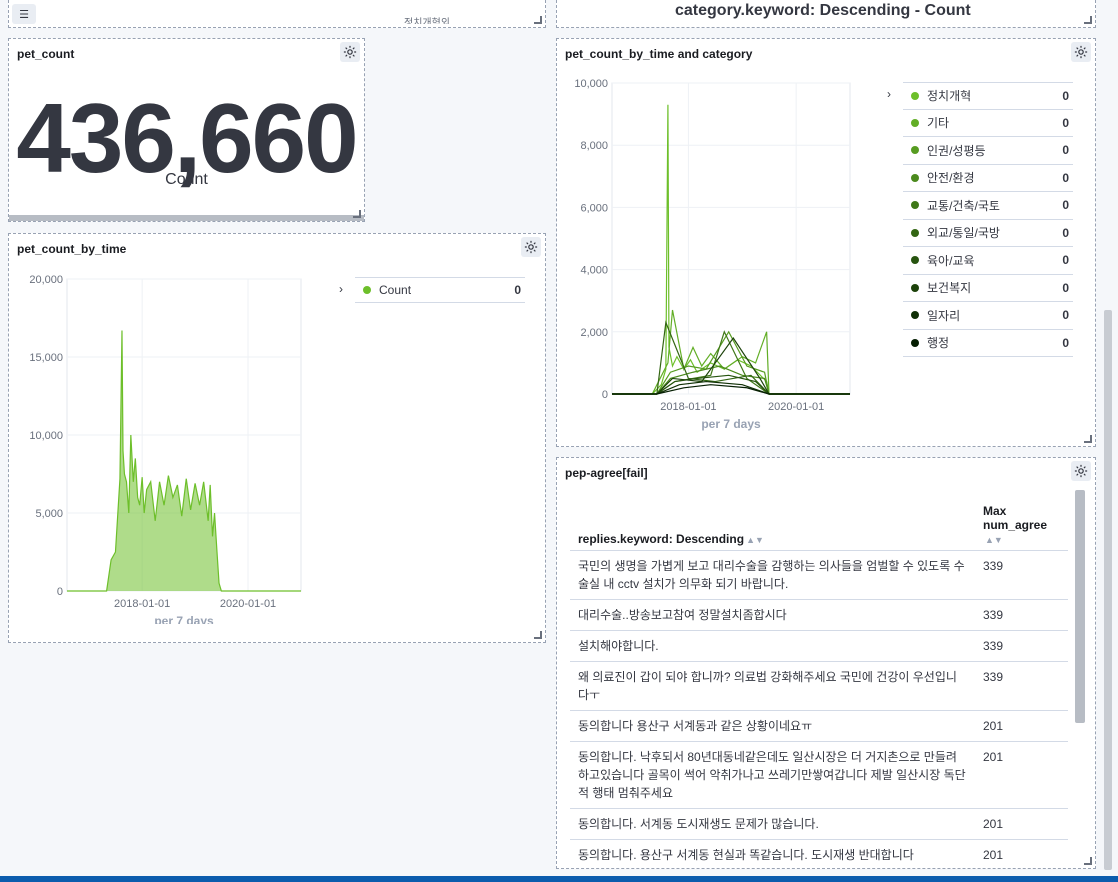  Describe the element at coordinates (944, 315) in the screenshot. I see `legend-label: 일자리` at that location.